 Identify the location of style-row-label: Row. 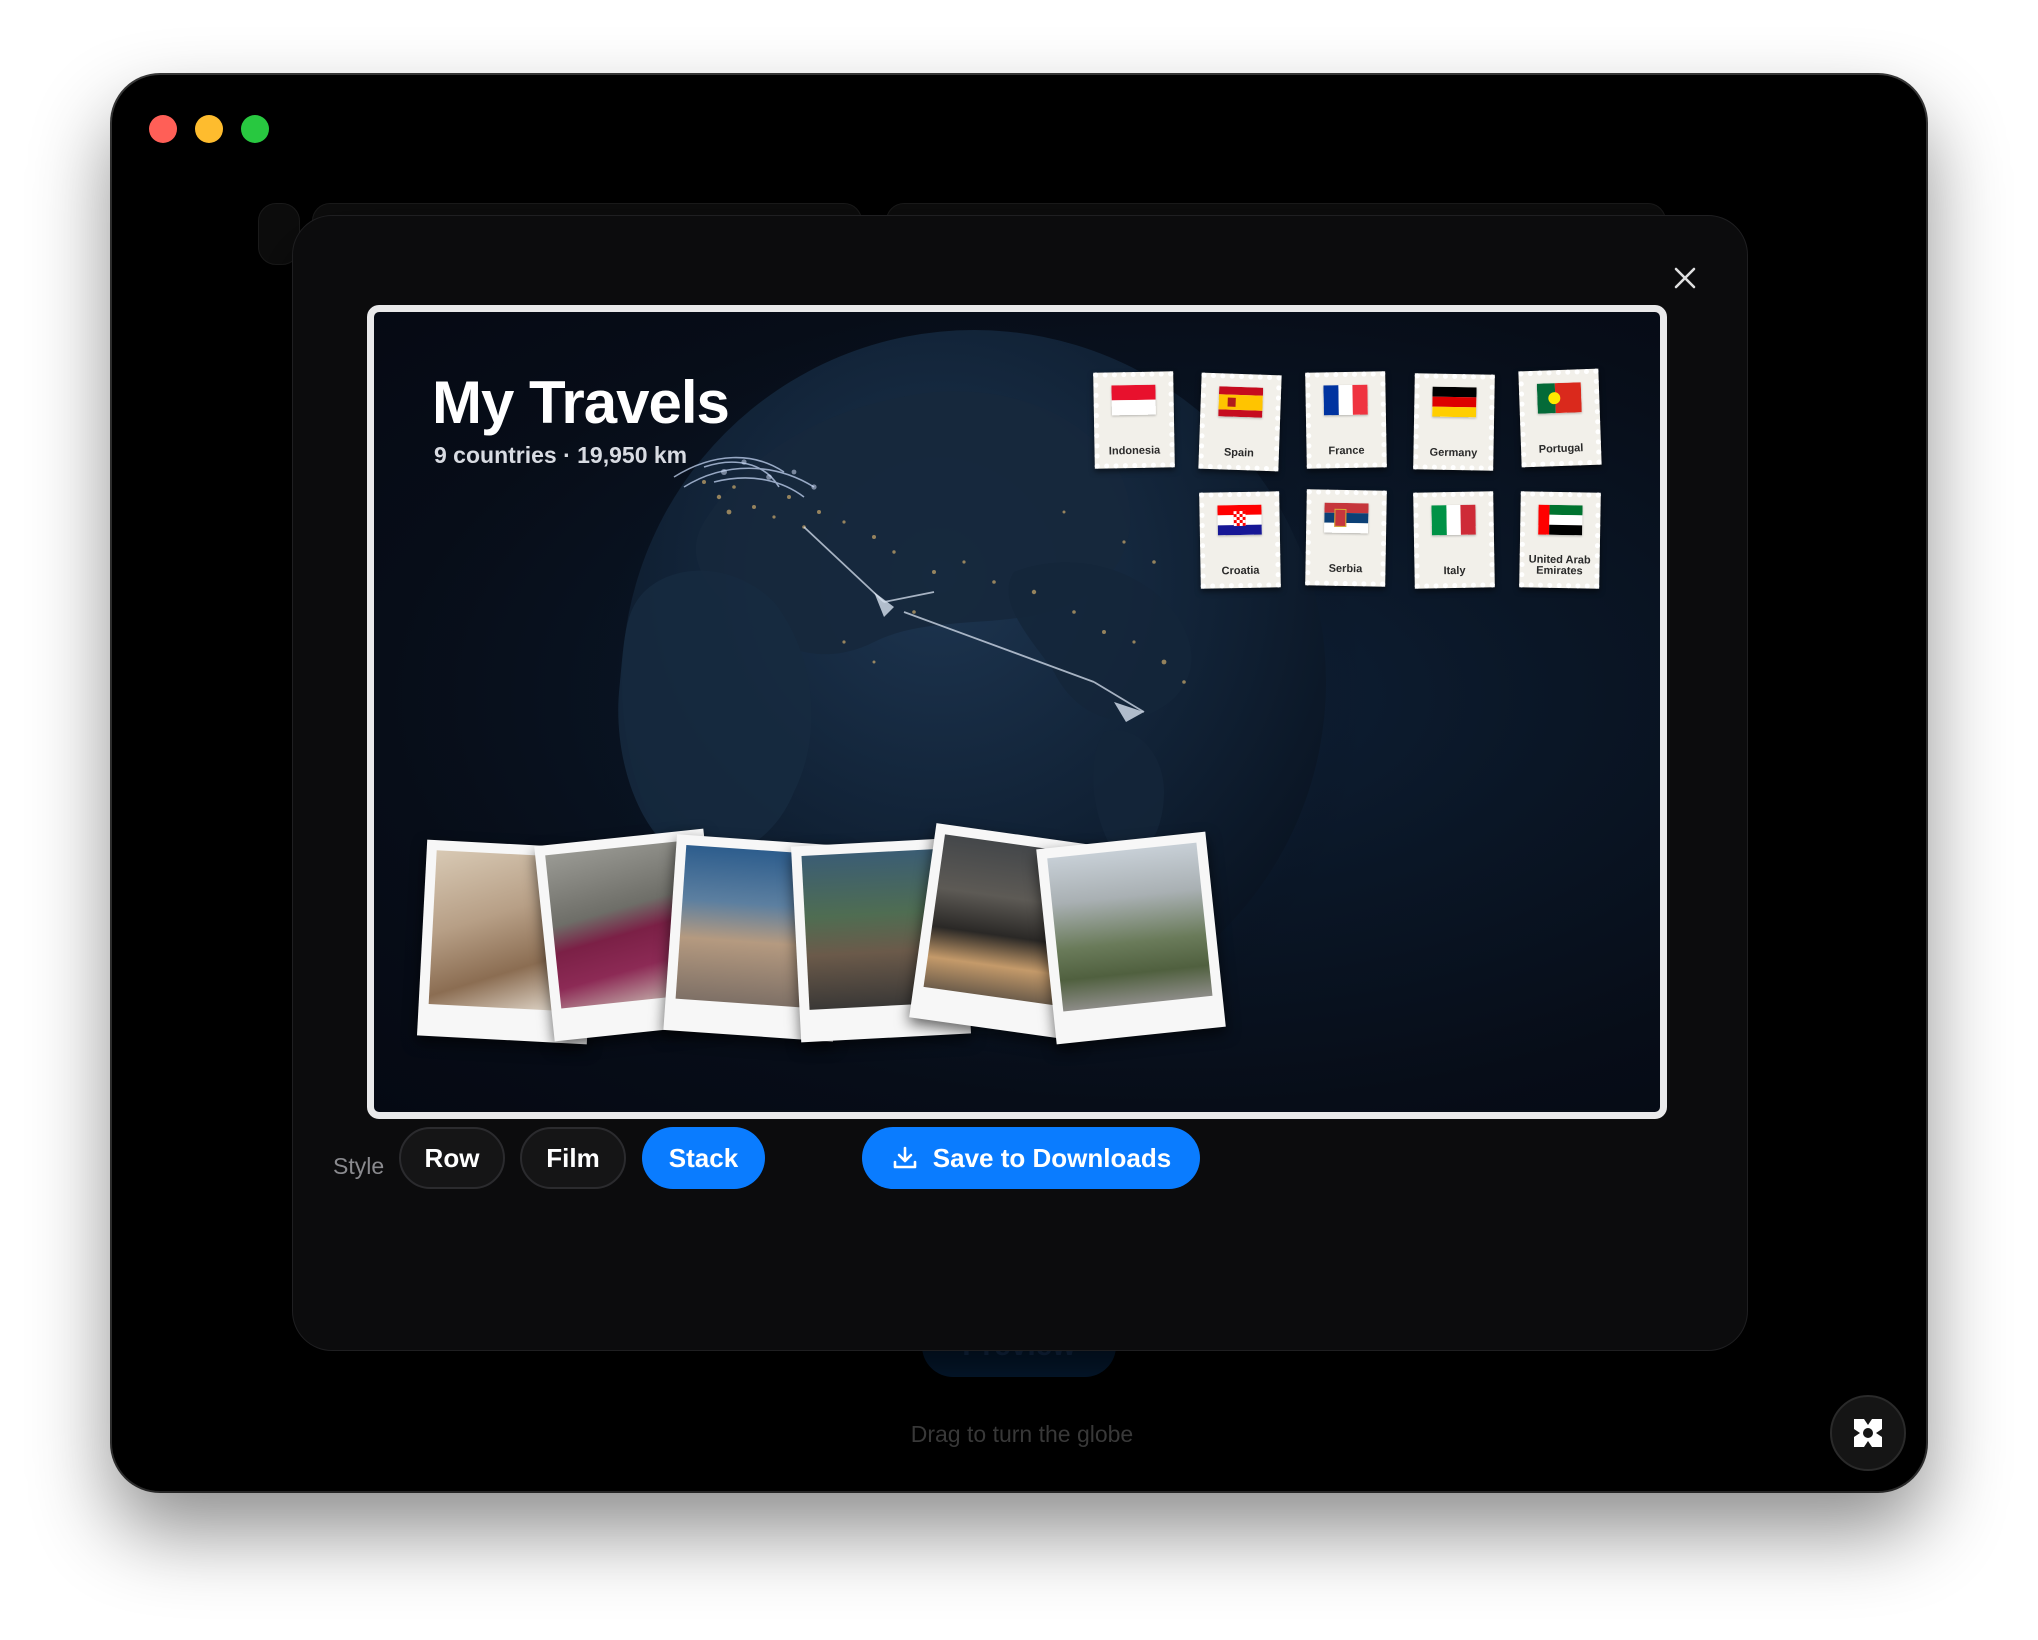
(452, 1157).